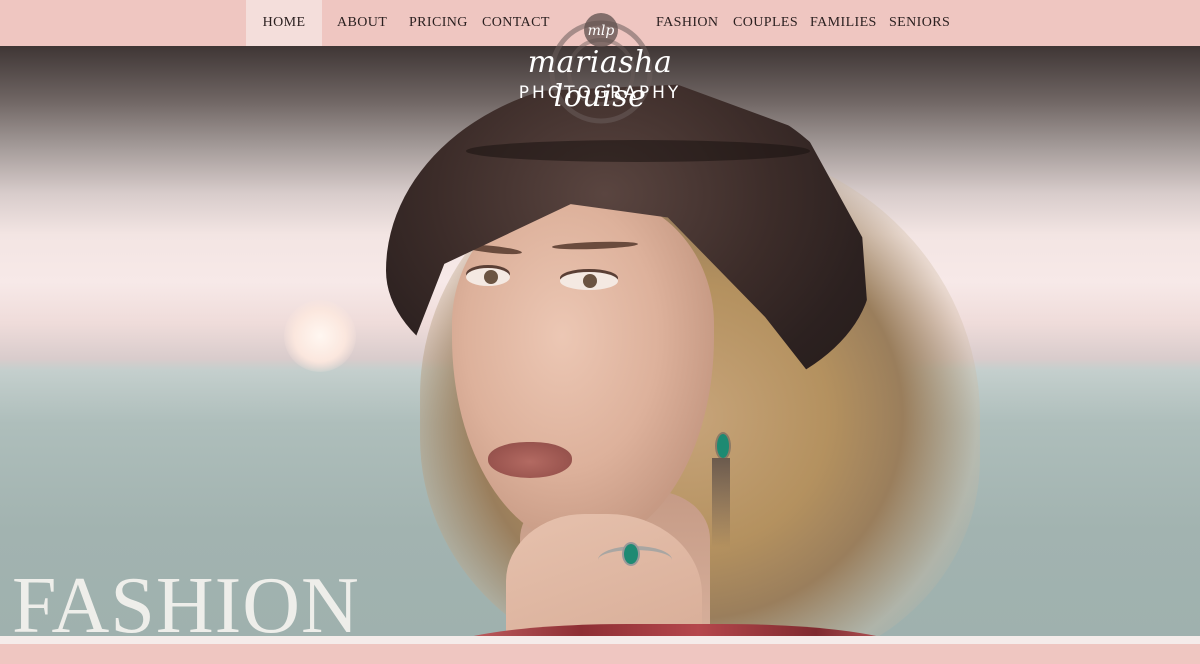  I want to click on model-eye-right, so click(589, 281).